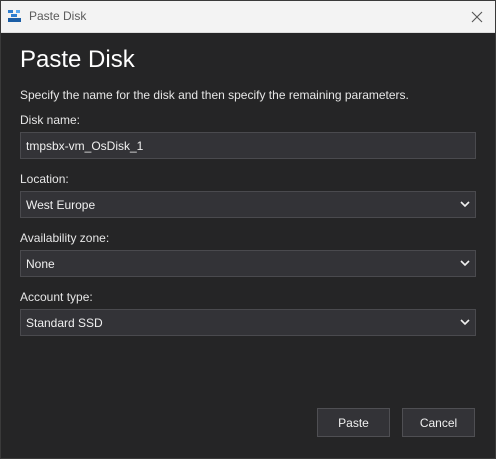 The height and width of the screenshot is (459, 496). What do you see at coordinates (248, 263) in the screenshot?
I see `availability-zone-select: None` at bounding box center [248, 263].